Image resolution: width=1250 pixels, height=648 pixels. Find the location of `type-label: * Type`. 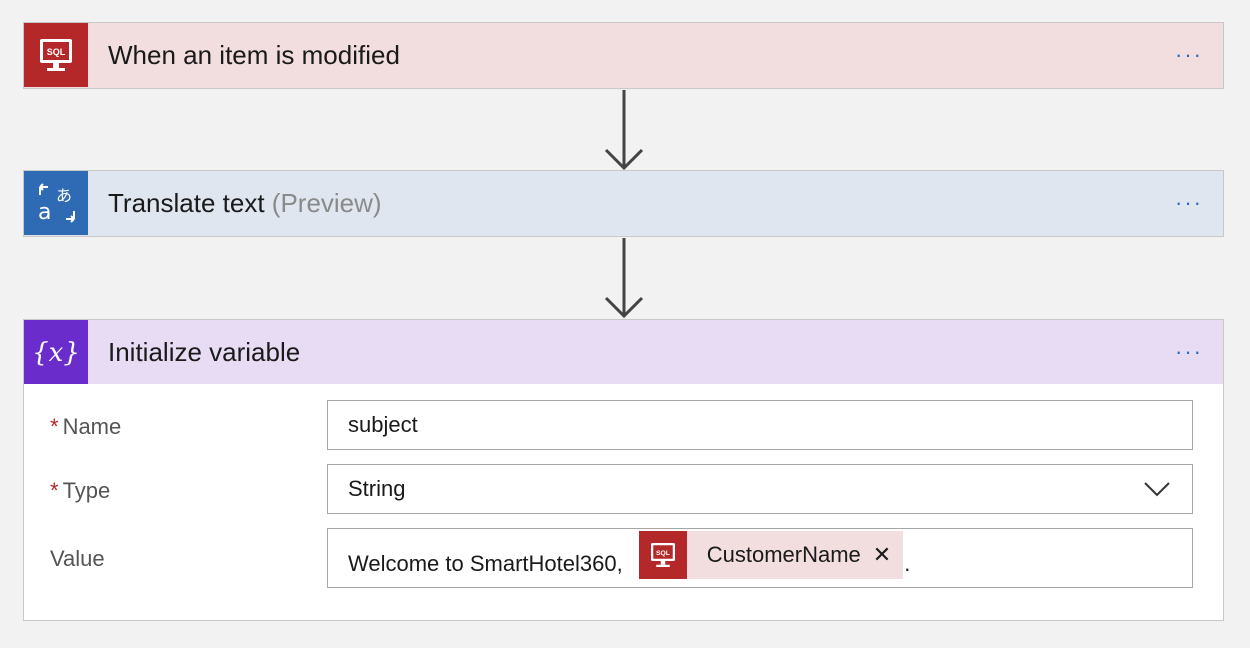

type-label: * Type is located at coordinates (80, 491).